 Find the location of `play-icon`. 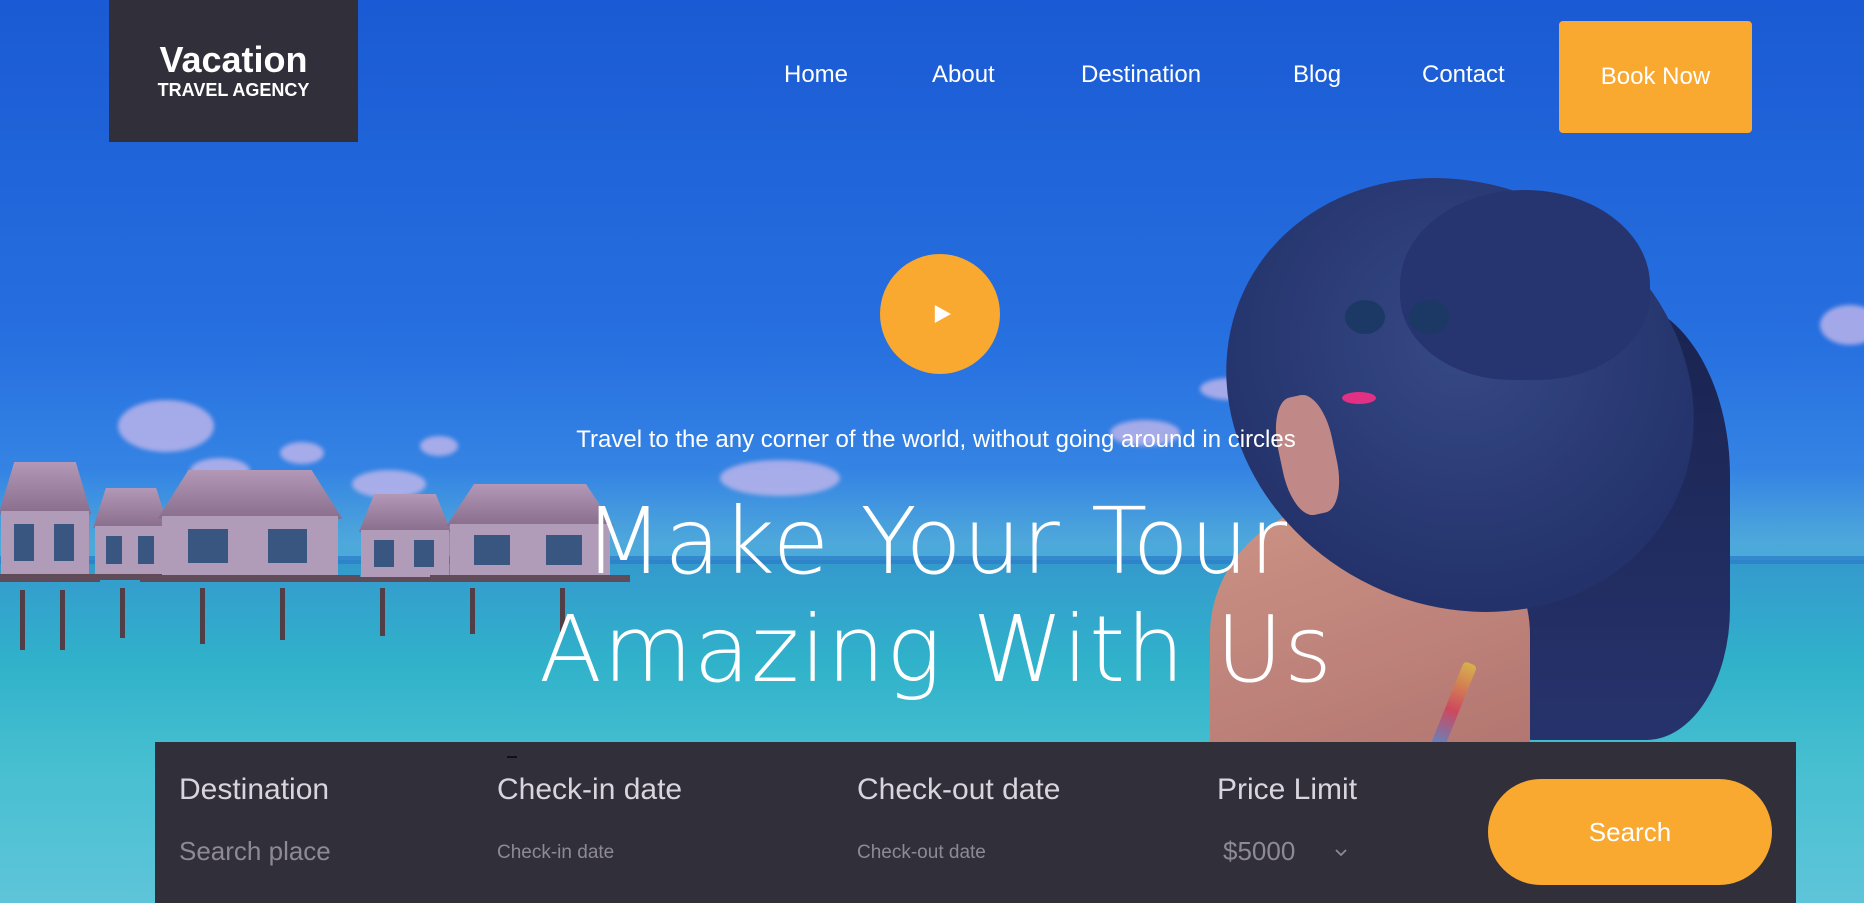

play-icon is located at coordinates (942, 314).